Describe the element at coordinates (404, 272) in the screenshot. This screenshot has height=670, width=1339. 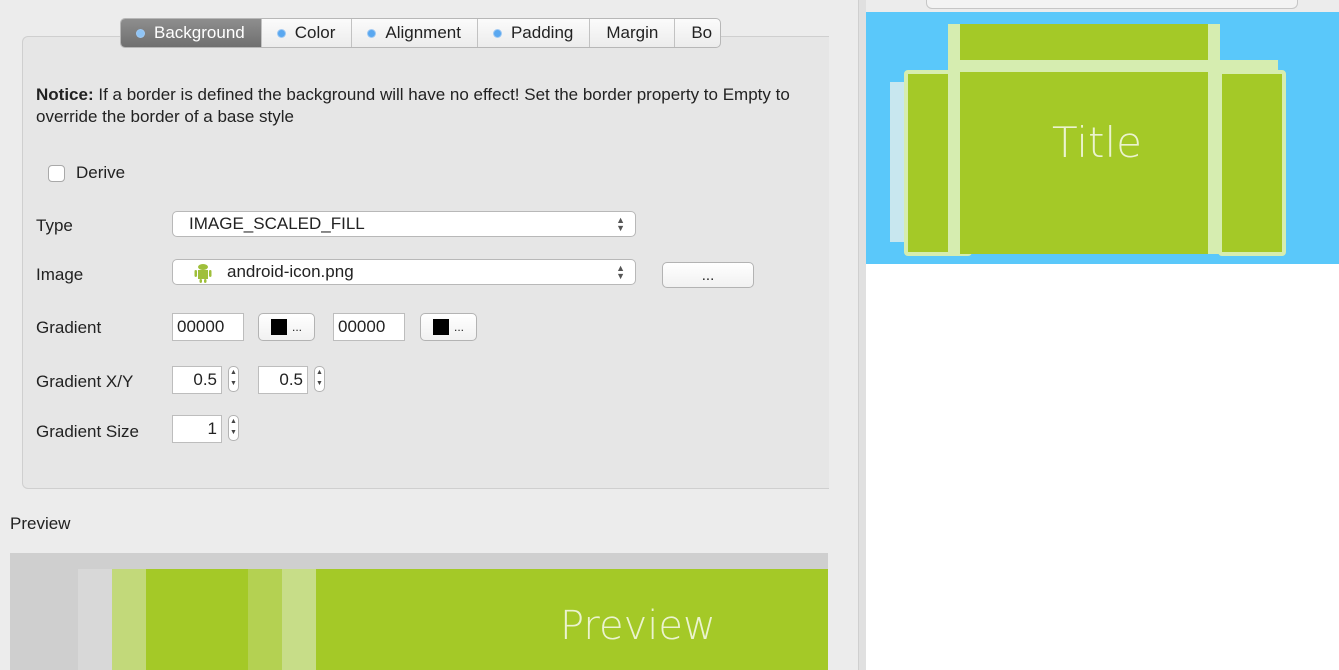
I see `image-select: android-icon.png ▲ ▼` at that location.